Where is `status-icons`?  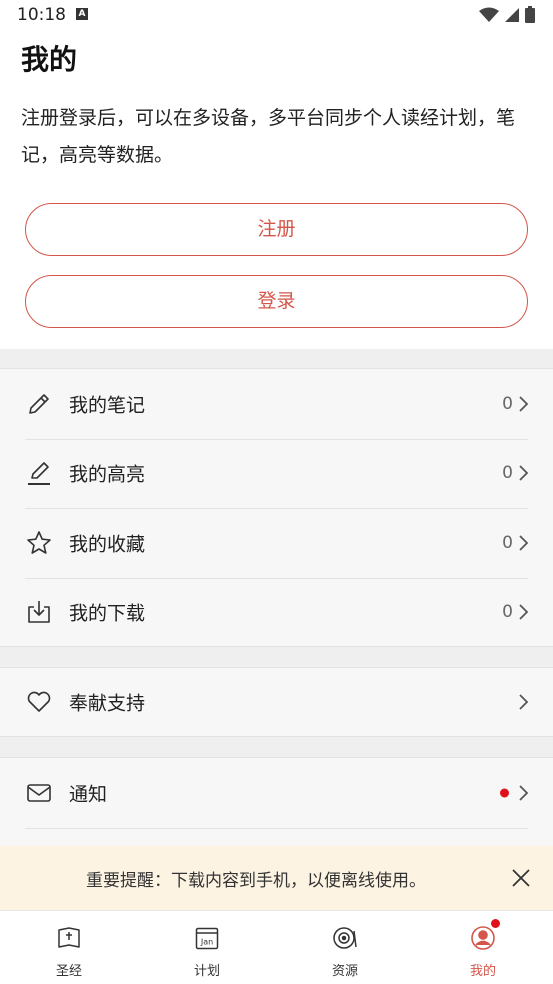
status-icons is located at coordinates (506, 16).